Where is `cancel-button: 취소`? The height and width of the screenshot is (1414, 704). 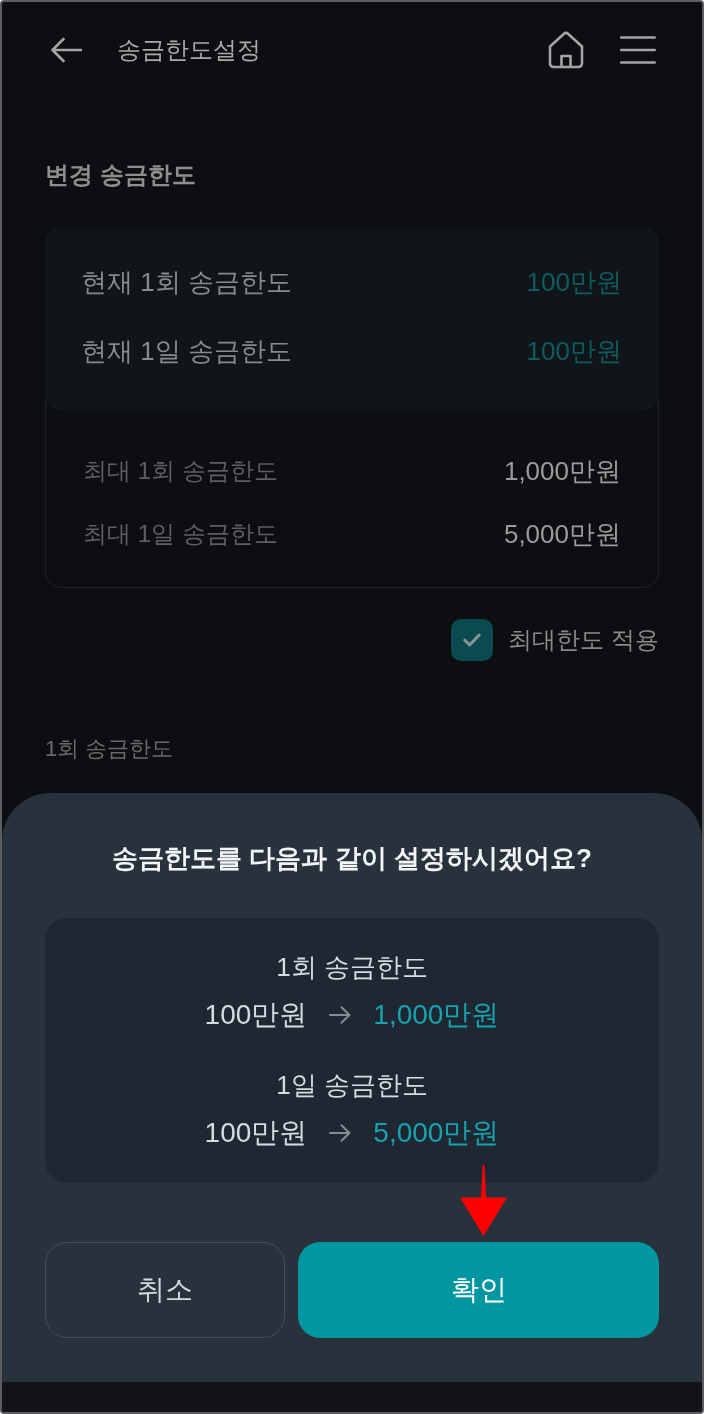 cancel-button: 취소 is located at coordinates (165, 1290).